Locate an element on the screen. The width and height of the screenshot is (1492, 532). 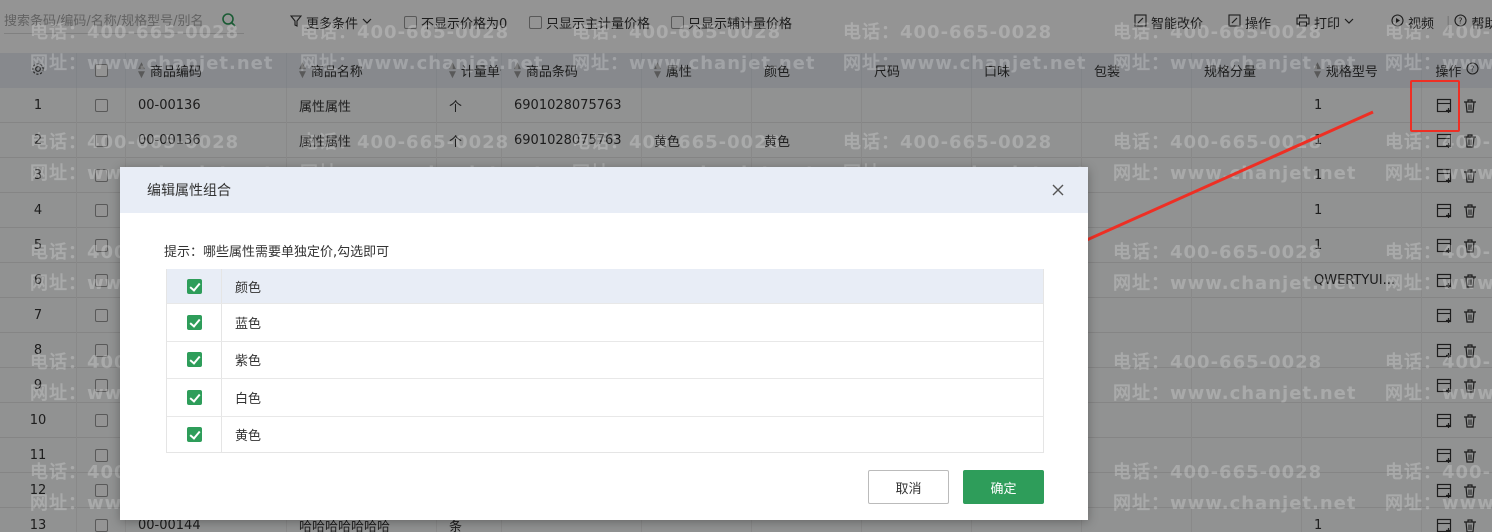
attribute-group-label: 颜色 is located at coordinates (248, 288).